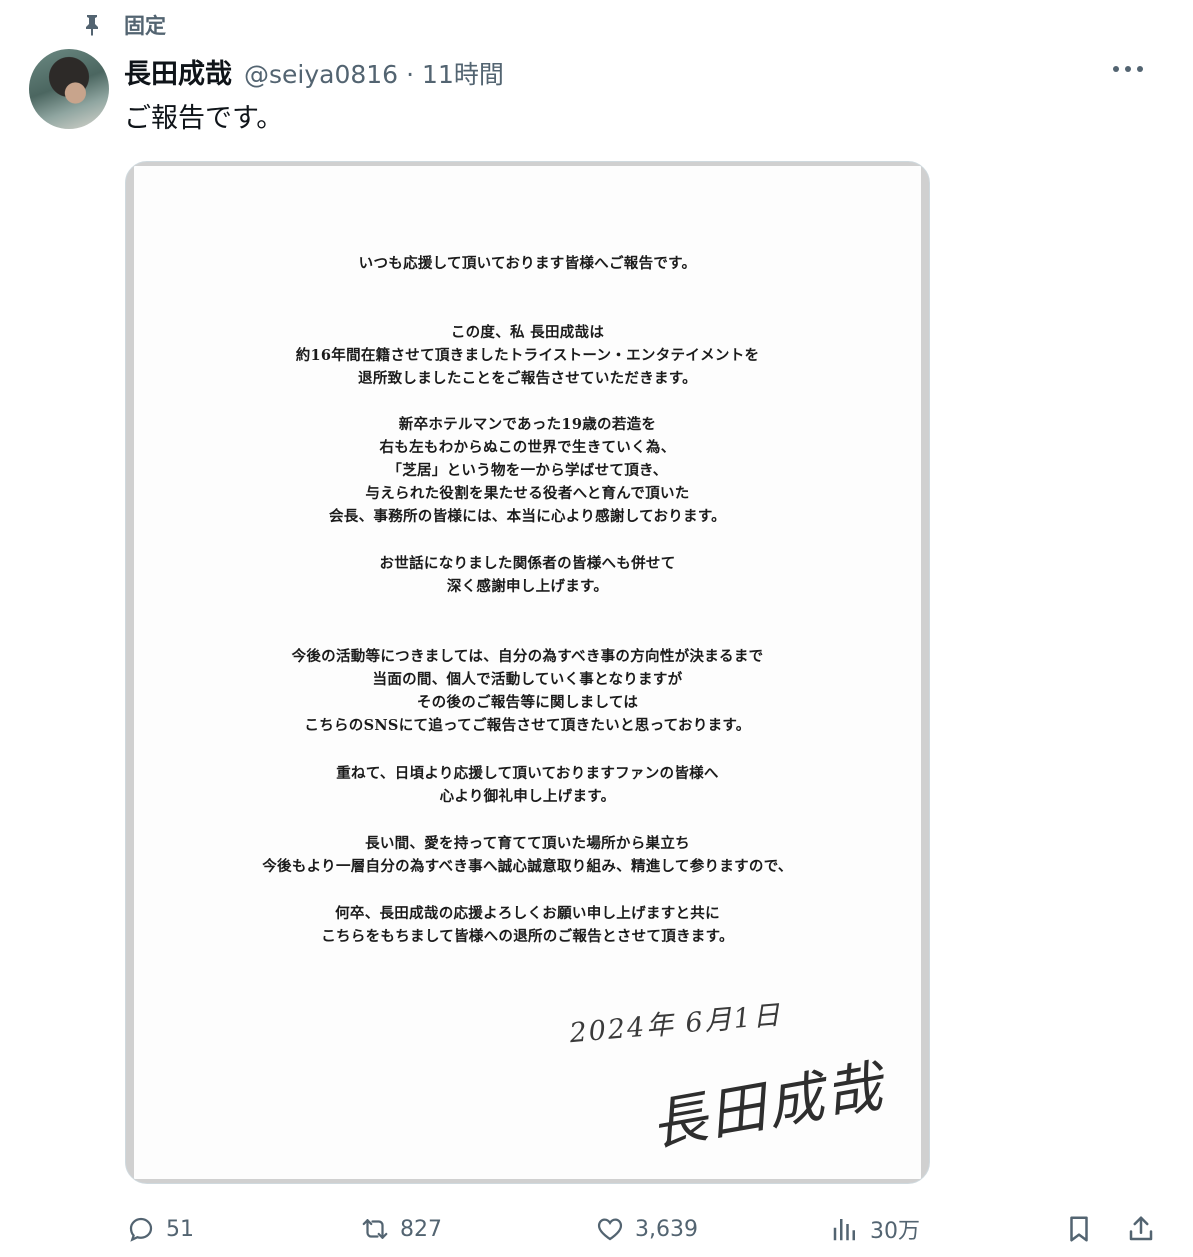 Image resolution: width=1193 pixels, height=1257 pixels. Describe the element at coordinates (666, 1229) in the screenshot. I see `like-count: 3,639` at that location.